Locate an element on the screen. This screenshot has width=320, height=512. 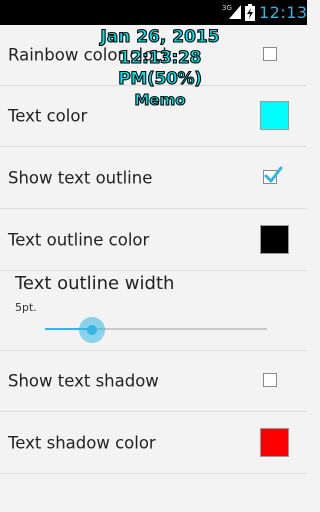
setting-show-shadow: Show text shadow is located at coordinates (153, 381).